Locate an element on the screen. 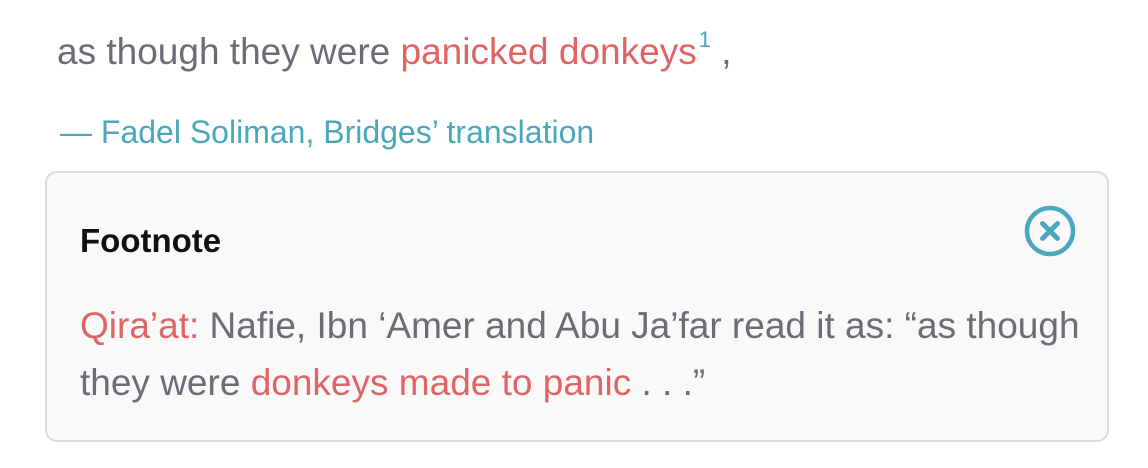 The image size is (1148, 468). footnote-ref-link: 1 is located at coordinates (705, 39).